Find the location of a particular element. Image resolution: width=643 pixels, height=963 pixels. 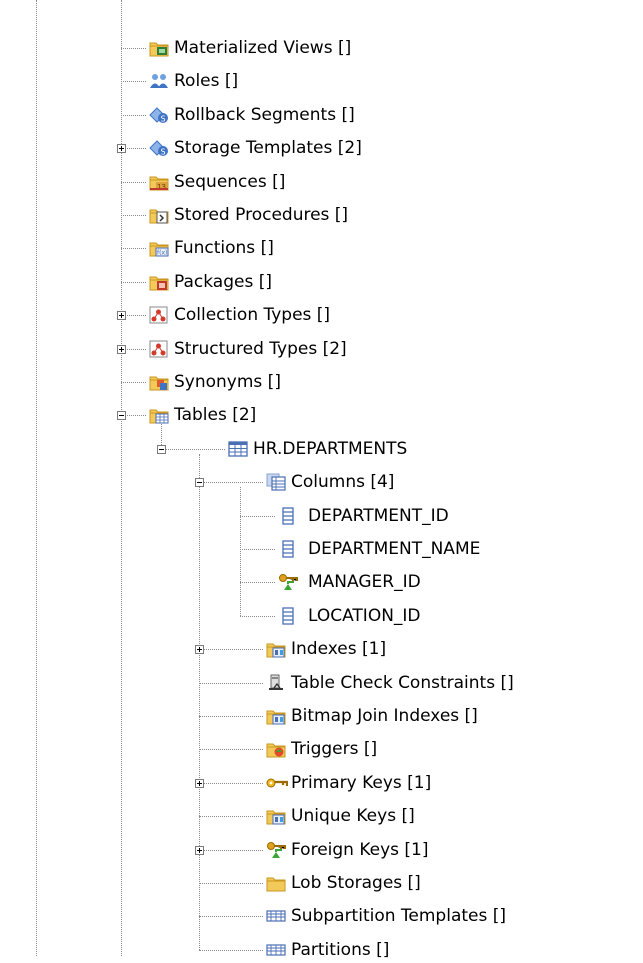

tree-node: Columns [4] is located at coordinates (330, 482).